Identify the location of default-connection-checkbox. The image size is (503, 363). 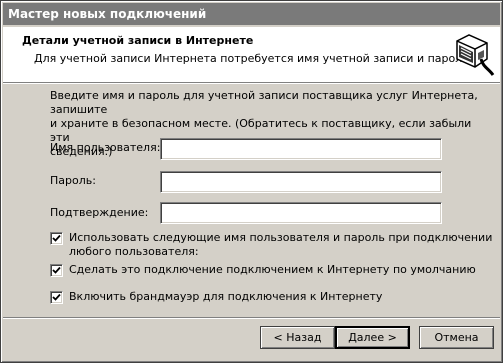
(56, 270).